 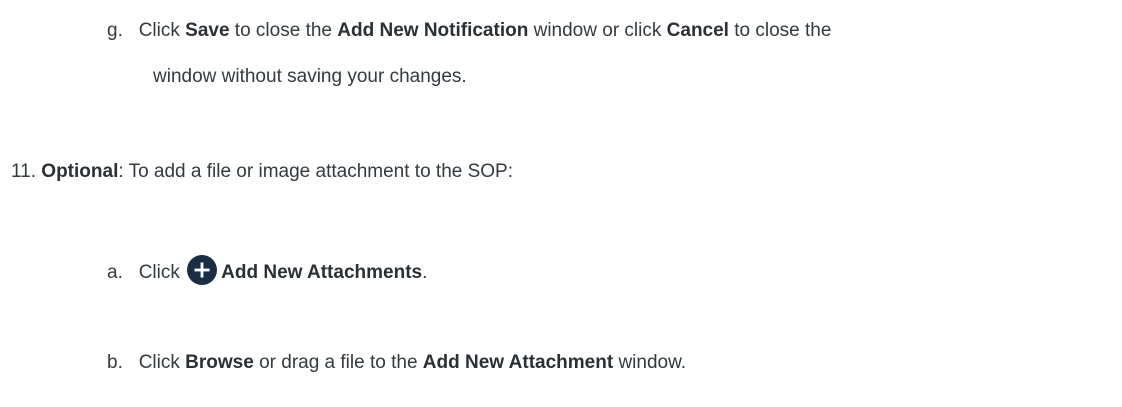 I want to click on step-marker: 11., so click(x=24, y=171).